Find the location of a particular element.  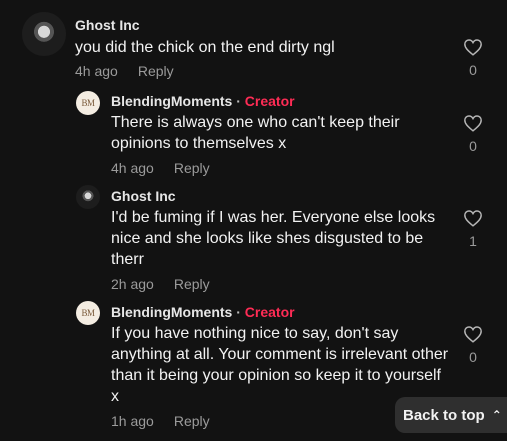

chevron-up-icon: ⌃ is located at coordinates (496, 415).